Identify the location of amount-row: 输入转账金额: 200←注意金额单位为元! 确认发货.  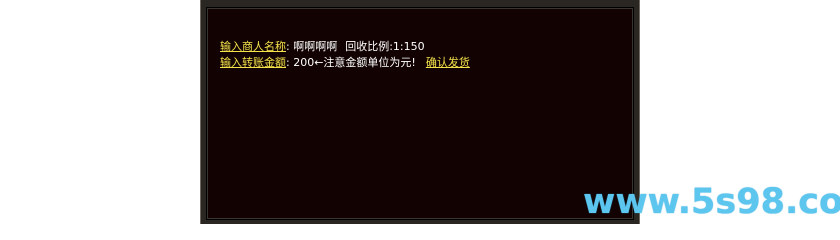
(345, 63).